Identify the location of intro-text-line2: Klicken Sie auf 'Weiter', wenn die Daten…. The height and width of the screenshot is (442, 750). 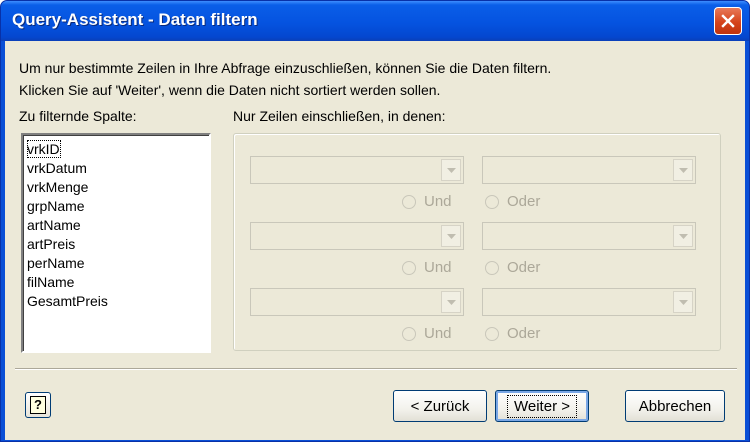
(230, 90).